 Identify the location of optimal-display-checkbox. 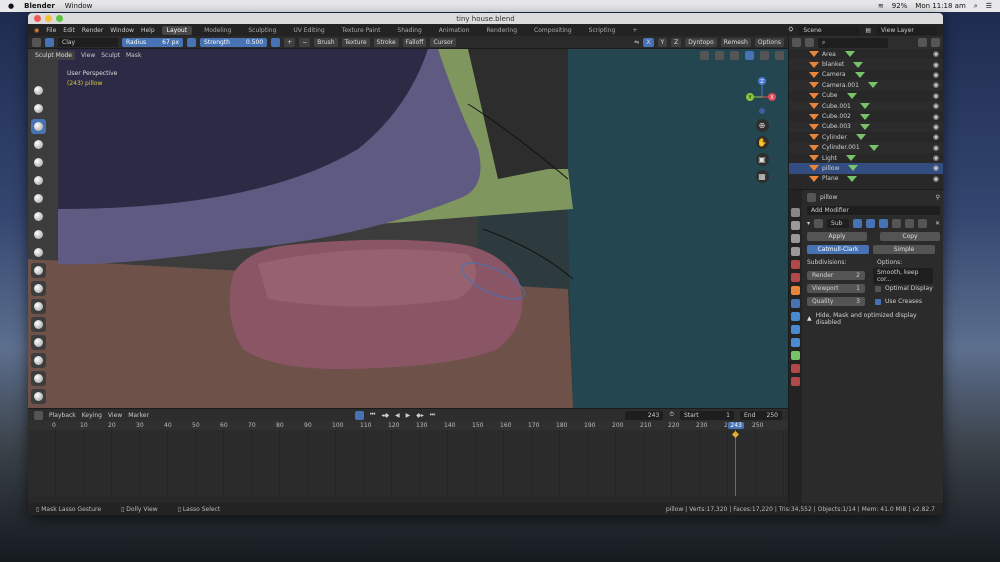
(878, 288).